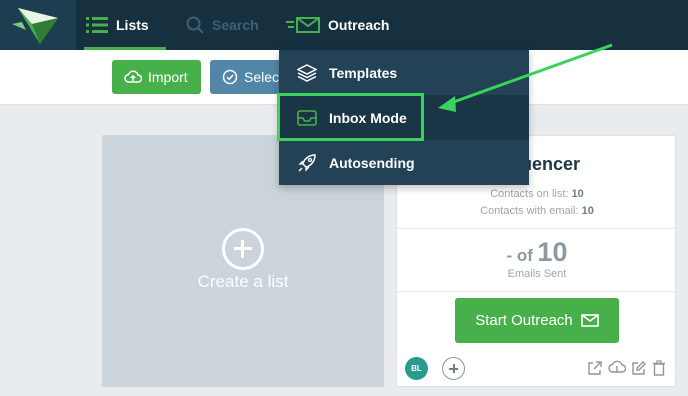 Image resolution: width=688 pixels, height=396 pixels. I want to click on outreach-dropdown: Templates Inbox Mode Autosending, so click(404, 117).